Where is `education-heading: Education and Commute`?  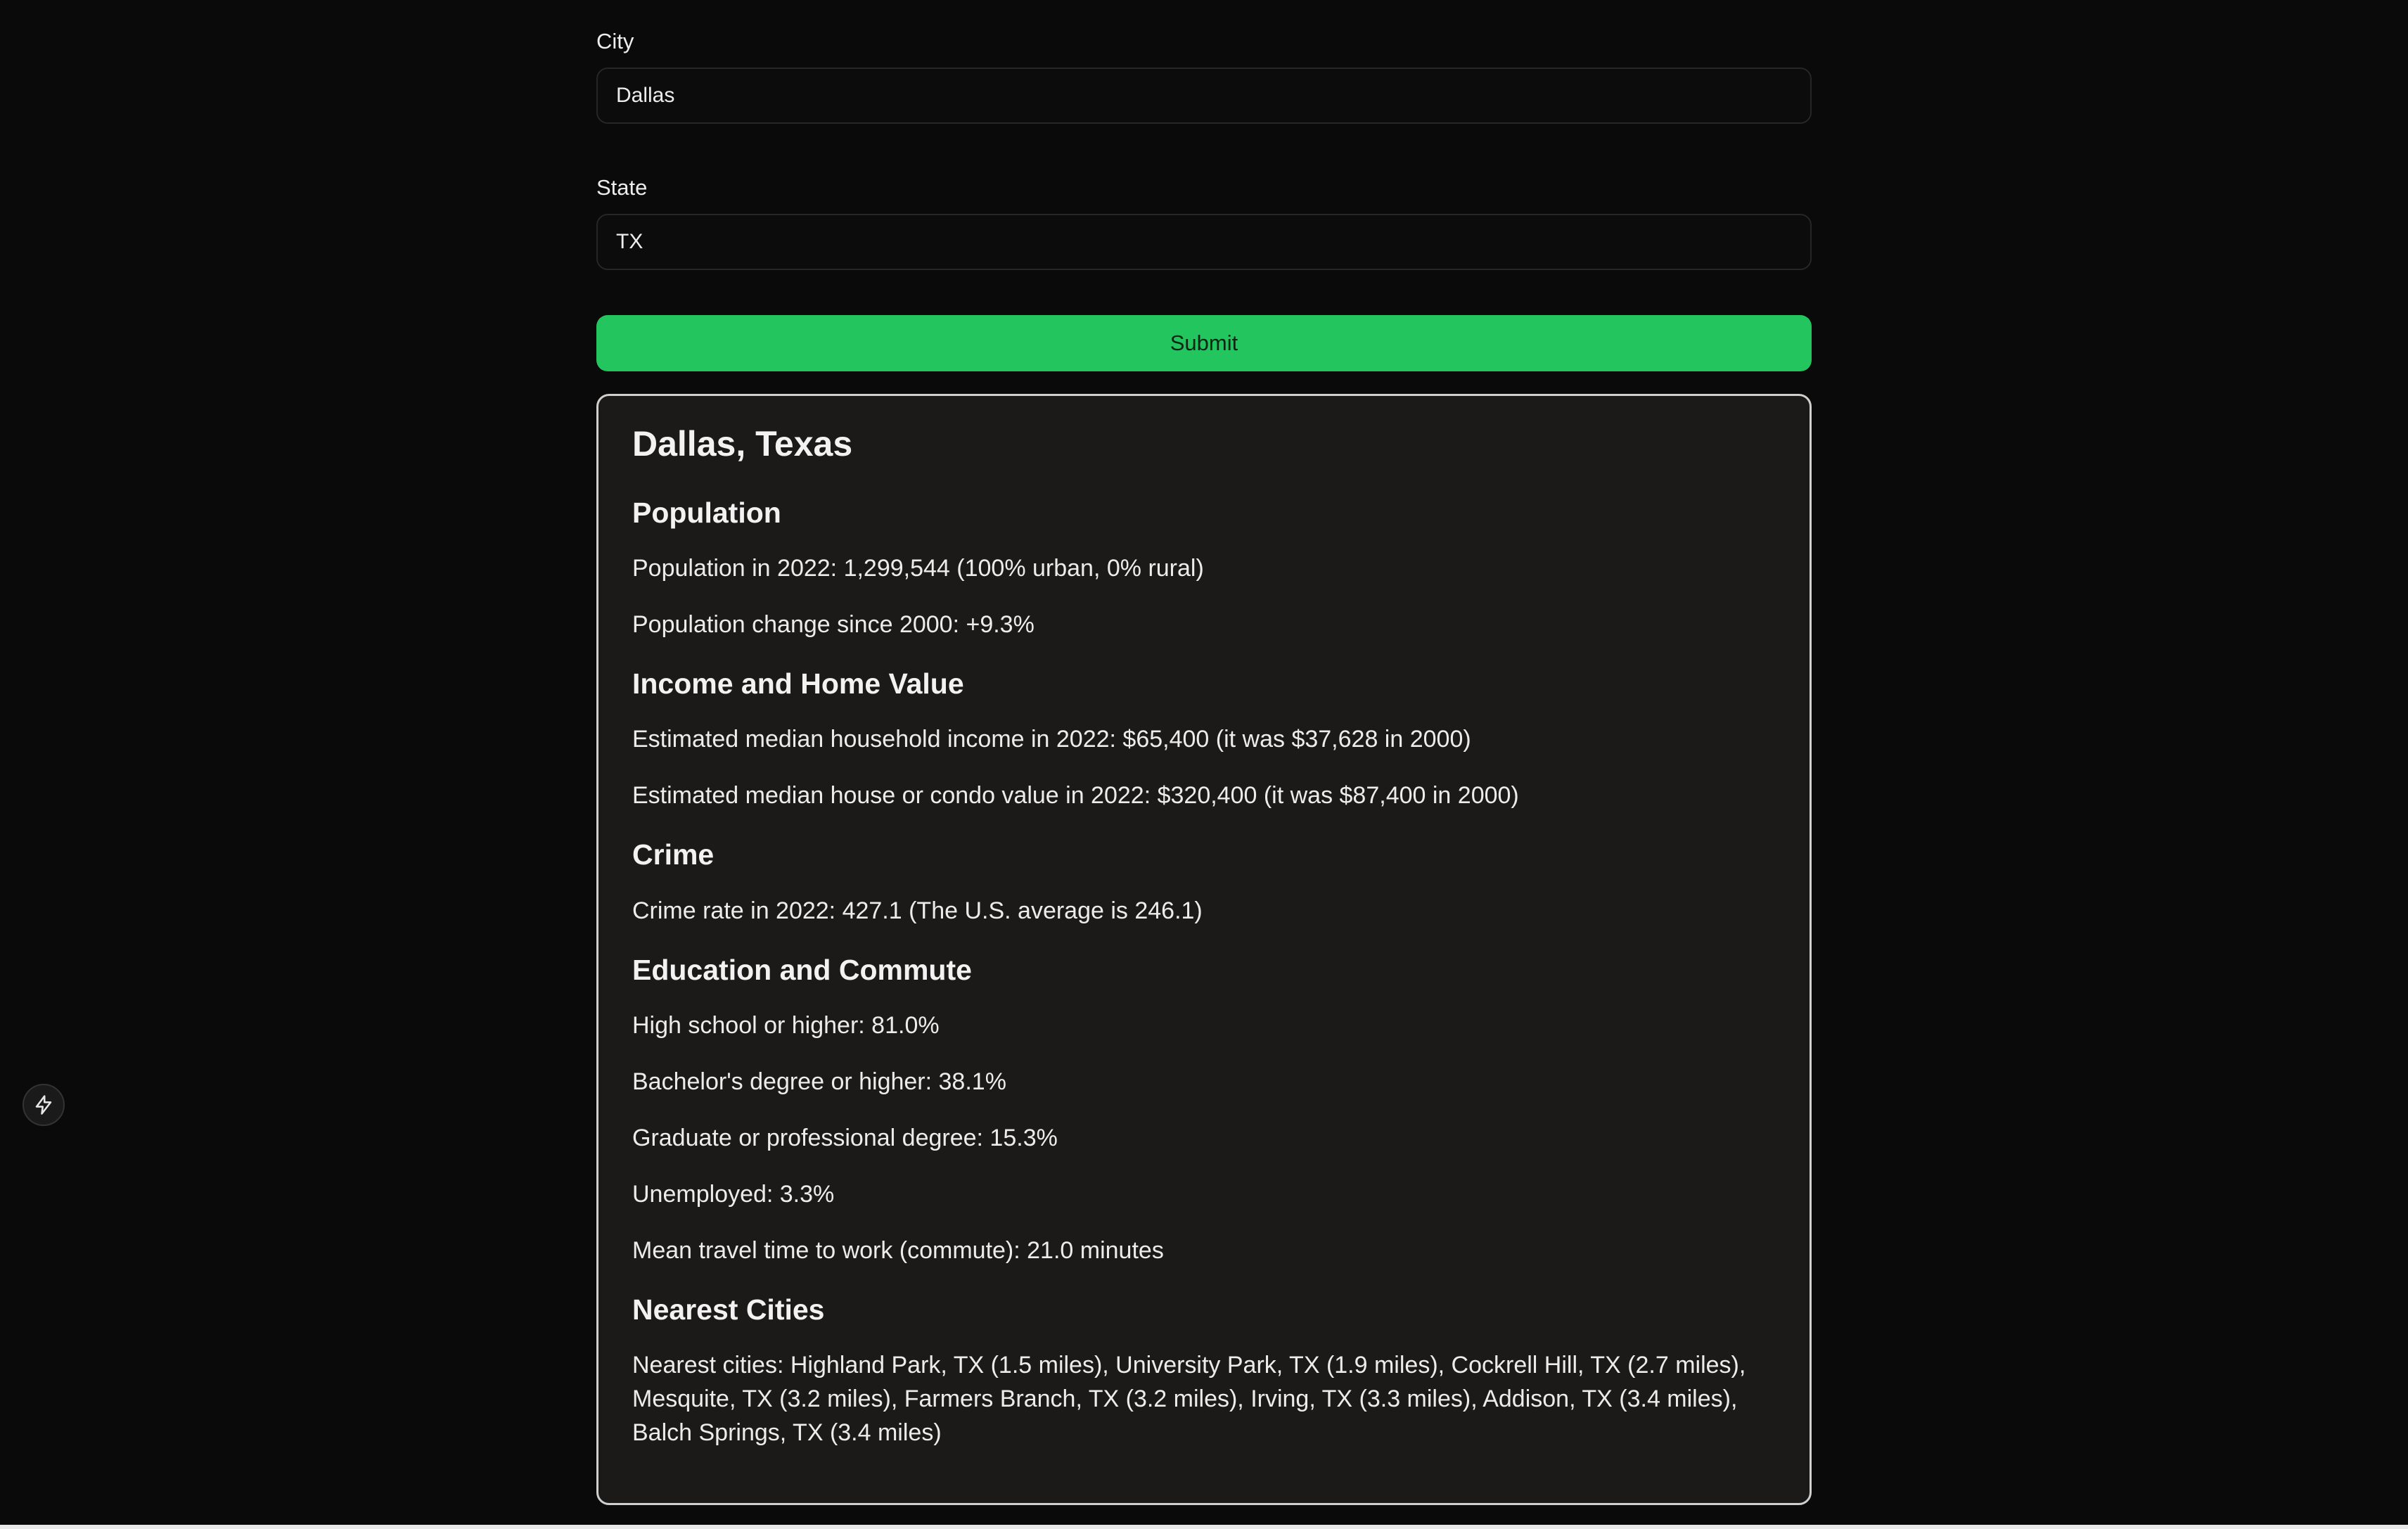 education-heading: Education and Commute is located at coordinates (802, 969).